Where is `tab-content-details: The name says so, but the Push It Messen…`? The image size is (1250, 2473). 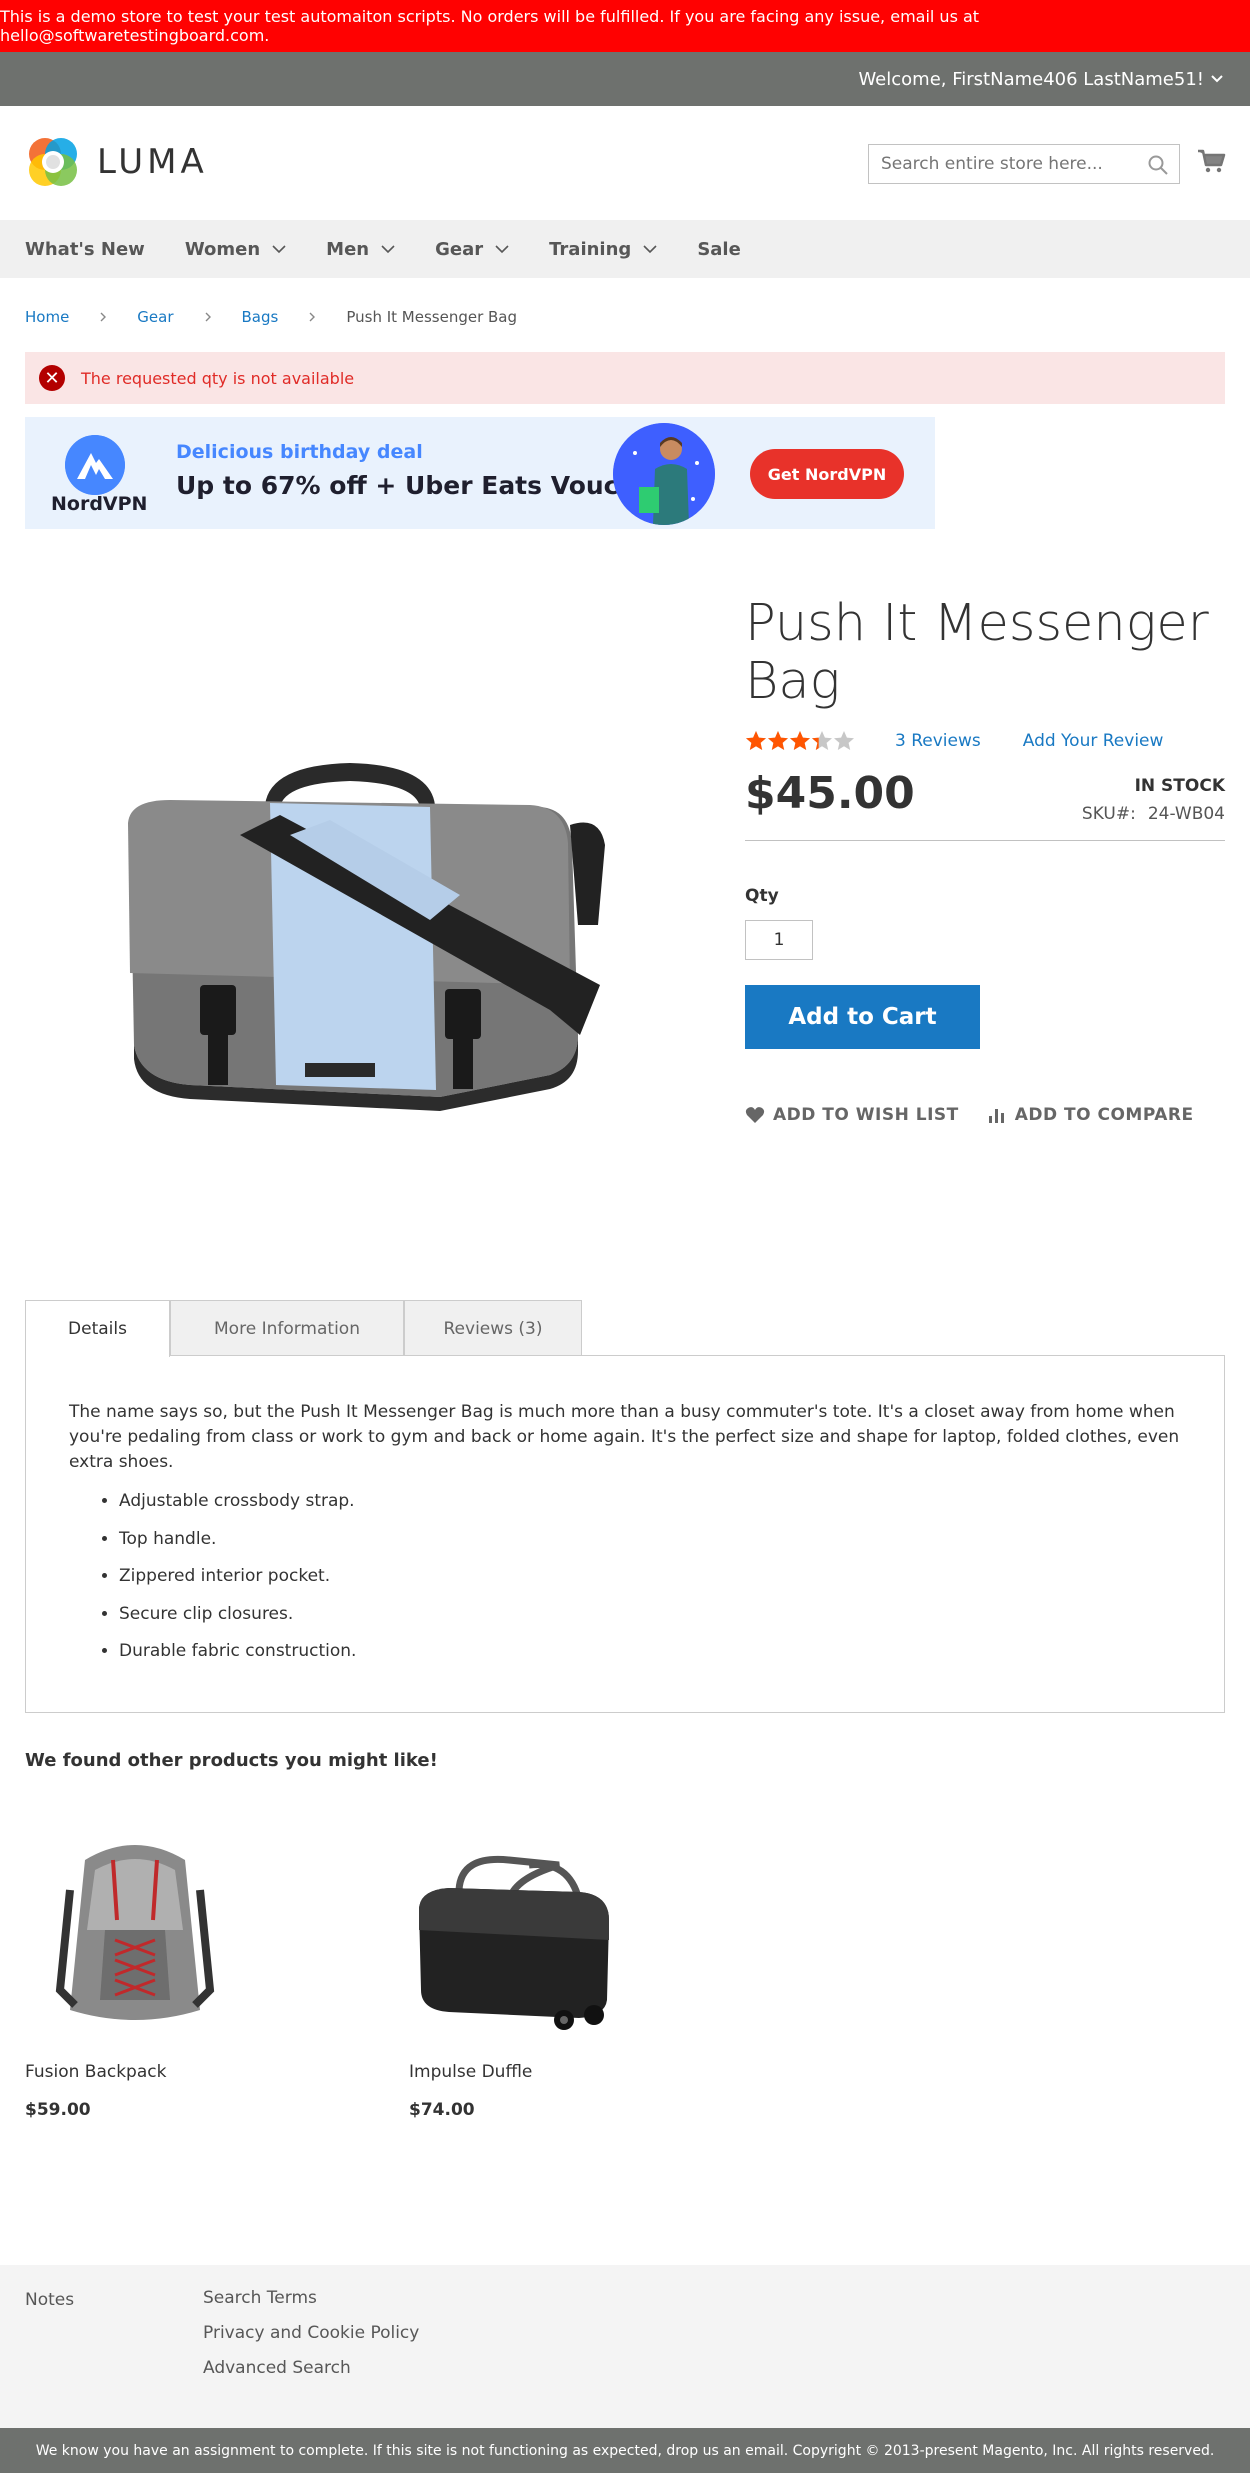 tab-content-details: The name says so, but the Push It Messen… is located at coordinates (625, 1534).